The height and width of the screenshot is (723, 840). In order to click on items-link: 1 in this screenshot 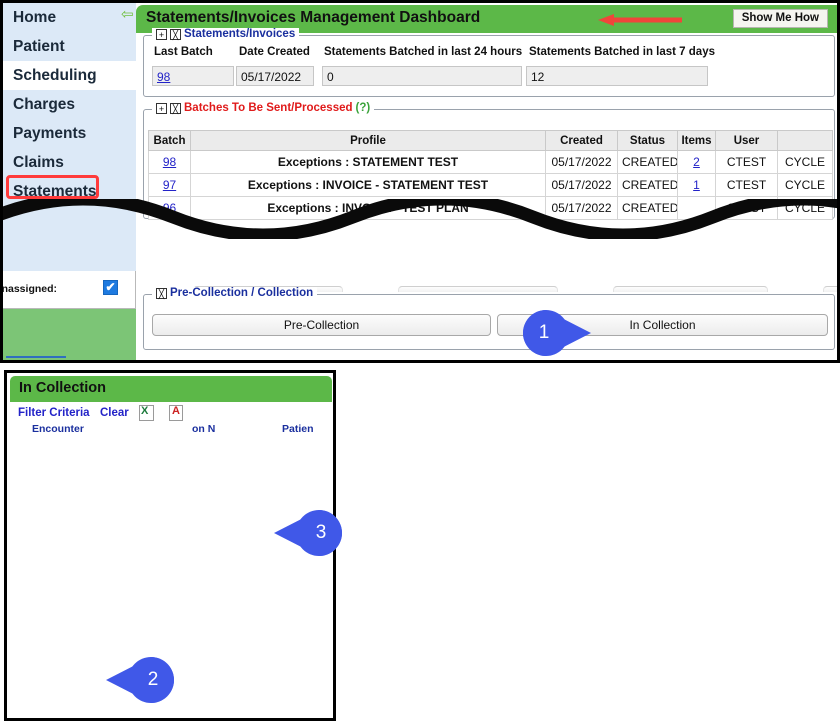, I will do `click(696, 185)`.